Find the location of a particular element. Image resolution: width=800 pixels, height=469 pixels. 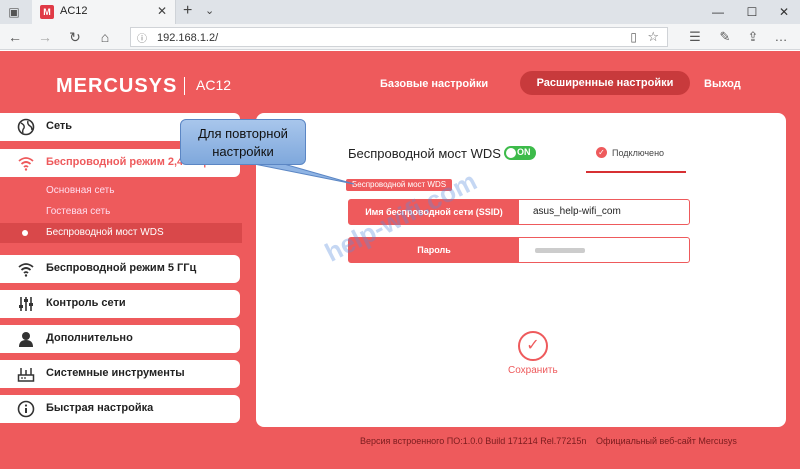

tab-preview-icon: ▣ is located at coordinates (14, 12).